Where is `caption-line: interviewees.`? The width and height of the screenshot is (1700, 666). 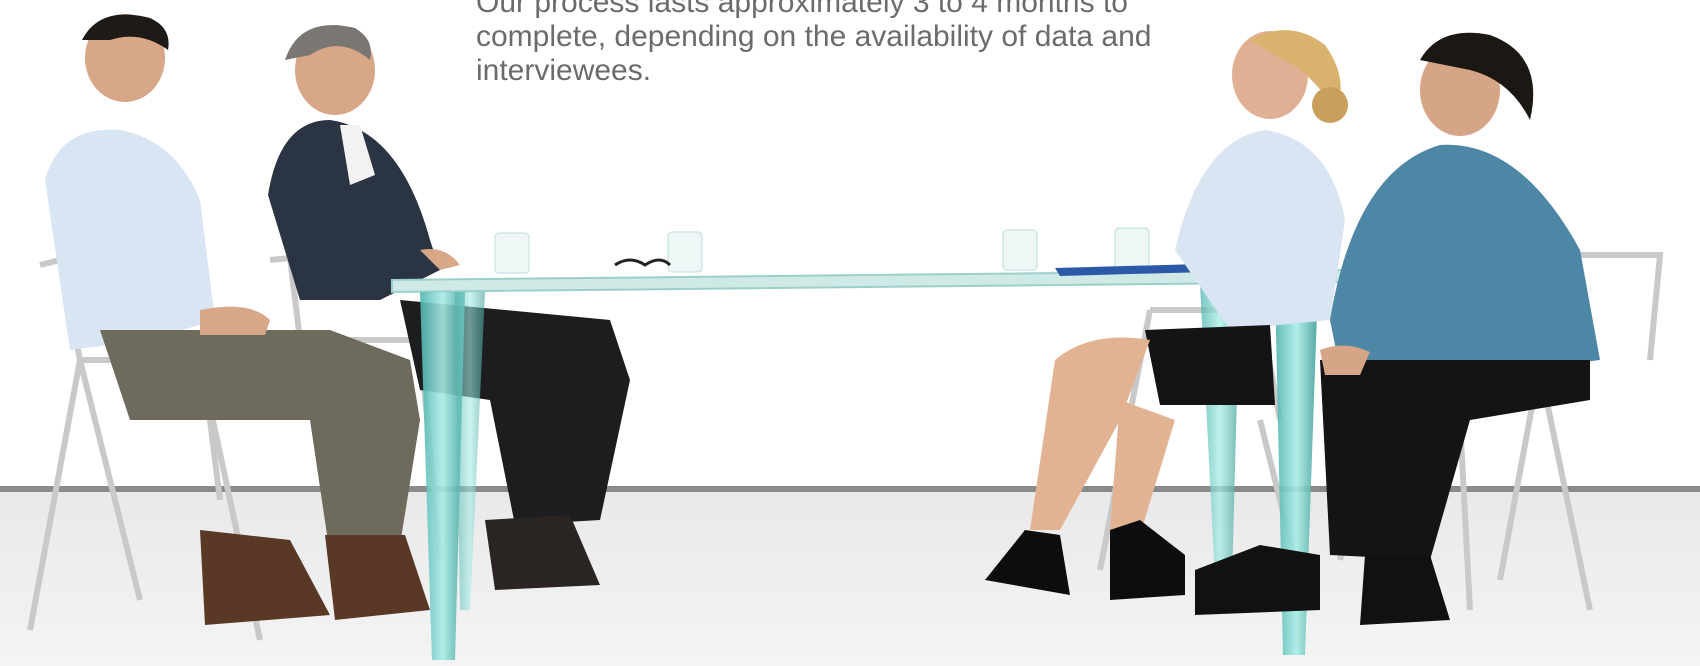 caption-line: interviewees. is located at coordinates (564, 70).